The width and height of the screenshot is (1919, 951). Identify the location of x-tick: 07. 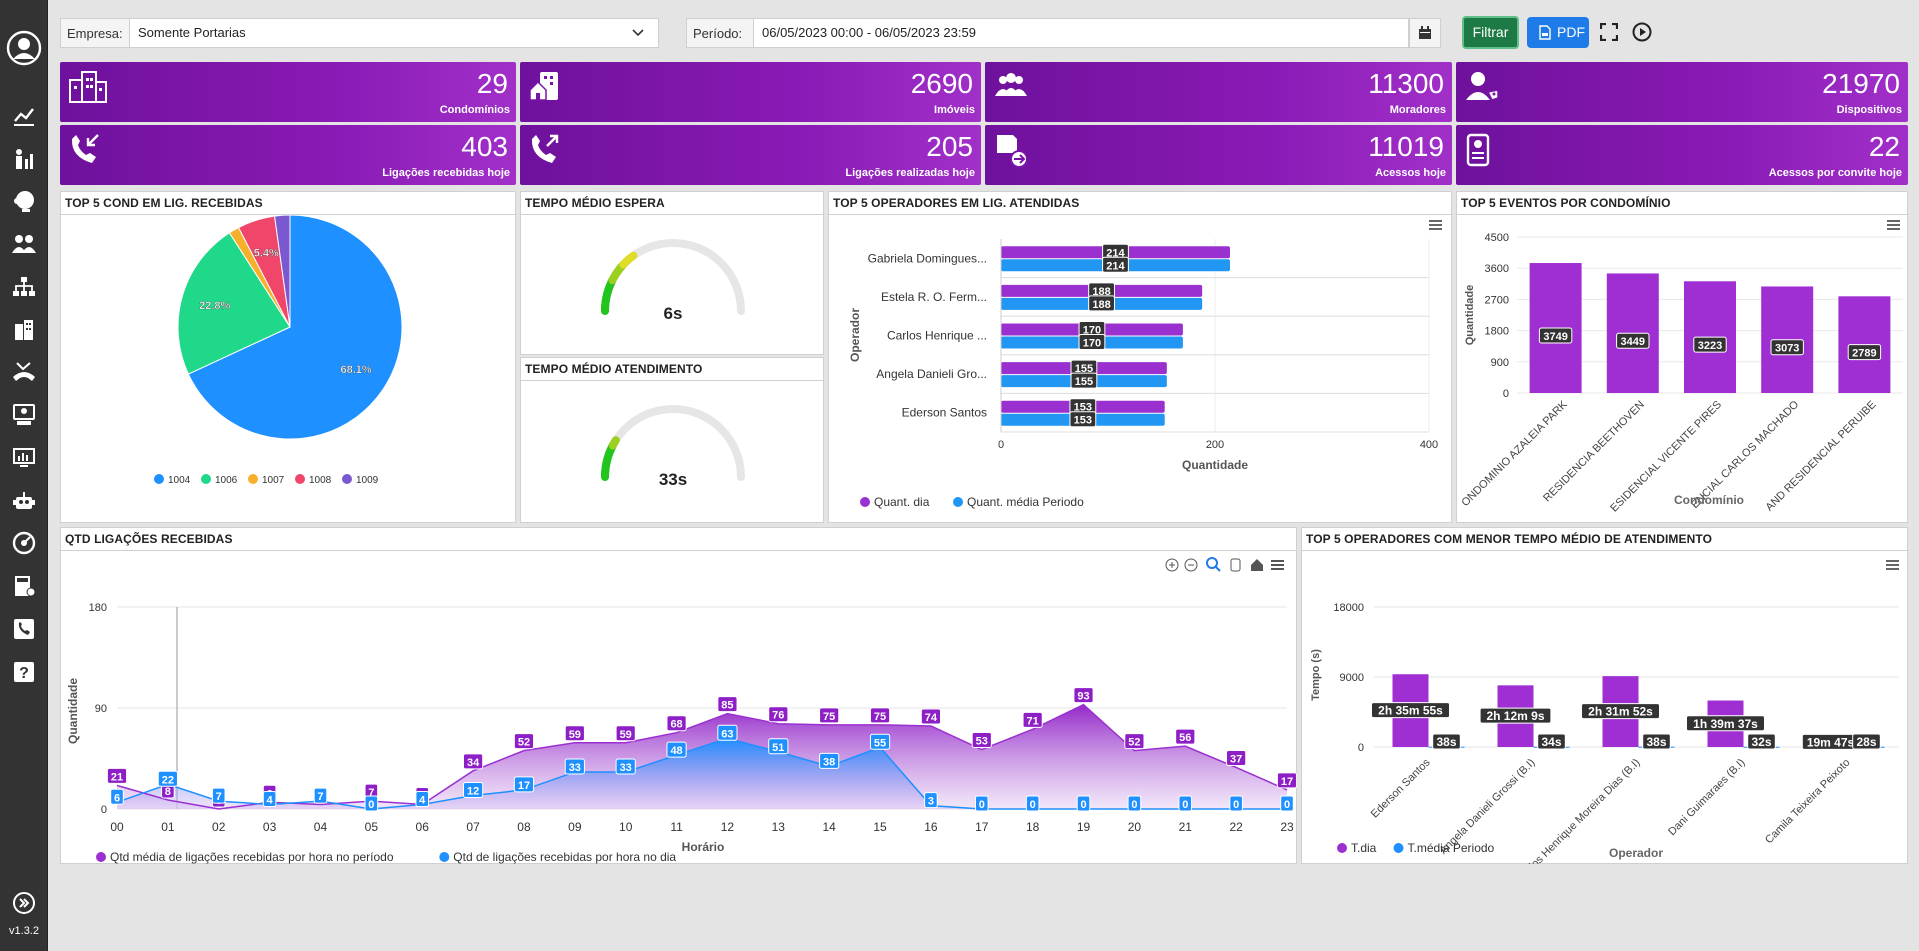
(473, 827).